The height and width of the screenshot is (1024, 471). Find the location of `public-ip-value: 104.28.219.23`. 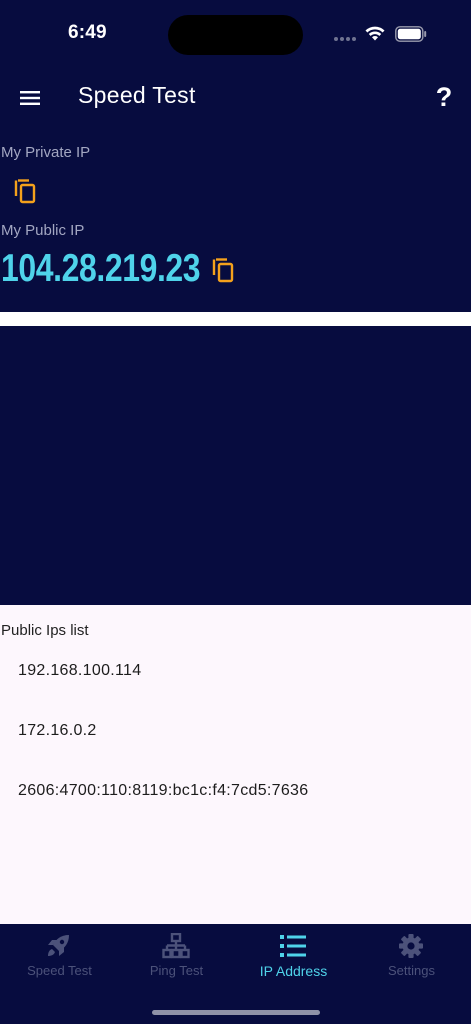

public-ip-value: 104.28.219.23 is located at coordinates (101, 268).